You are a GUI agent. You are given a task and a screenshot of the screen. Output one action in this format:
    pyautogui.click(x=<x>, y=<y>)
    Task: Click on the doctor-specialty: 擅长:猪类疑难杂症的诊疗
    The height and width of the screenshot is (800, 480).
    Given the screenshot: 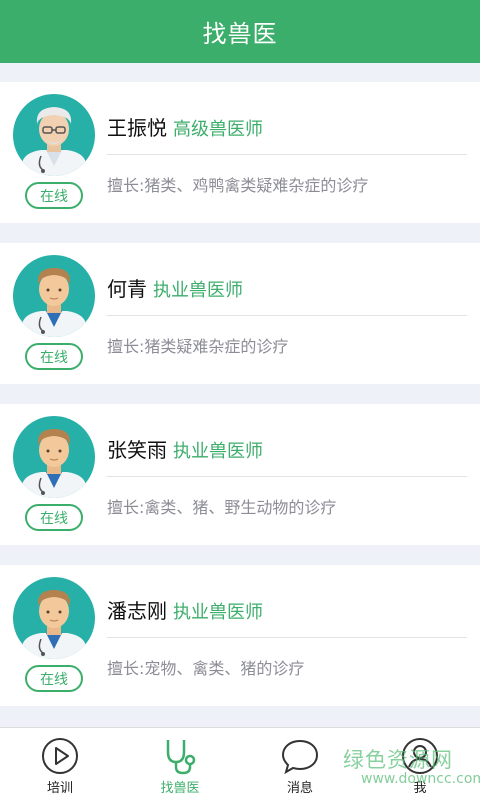 What is the action you would take?
    pyautogui.click(x=198, y=346)
    